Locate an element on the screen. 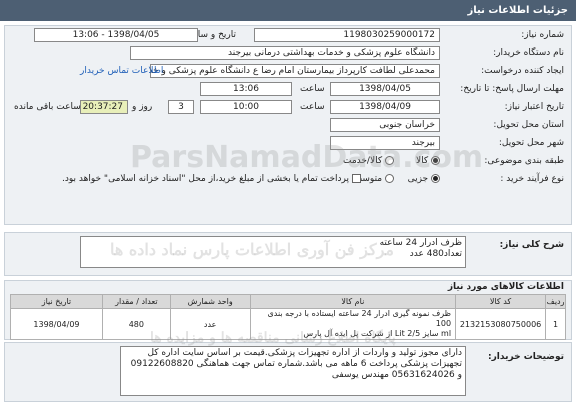 The width and height of the screenshot is (576, 407). summary-line-2: تعداد480 عدد is located at coordinates (435, 254).